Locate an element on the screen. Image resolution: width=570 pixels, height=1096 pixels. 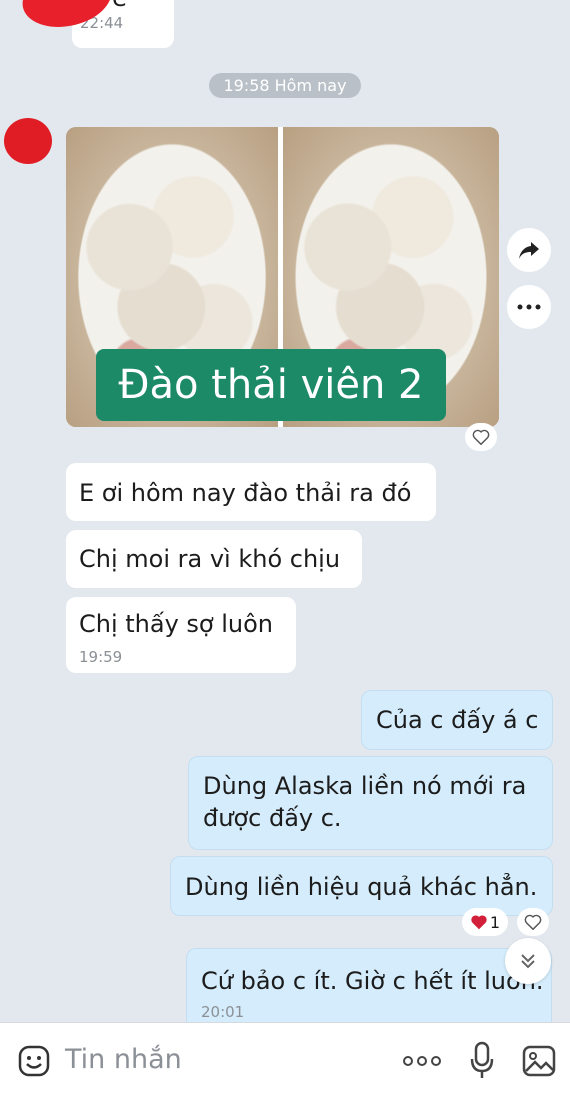
message-text: Dùng Alaska liền nó mới ra được đấy c. is located at coordinates (365, 802).